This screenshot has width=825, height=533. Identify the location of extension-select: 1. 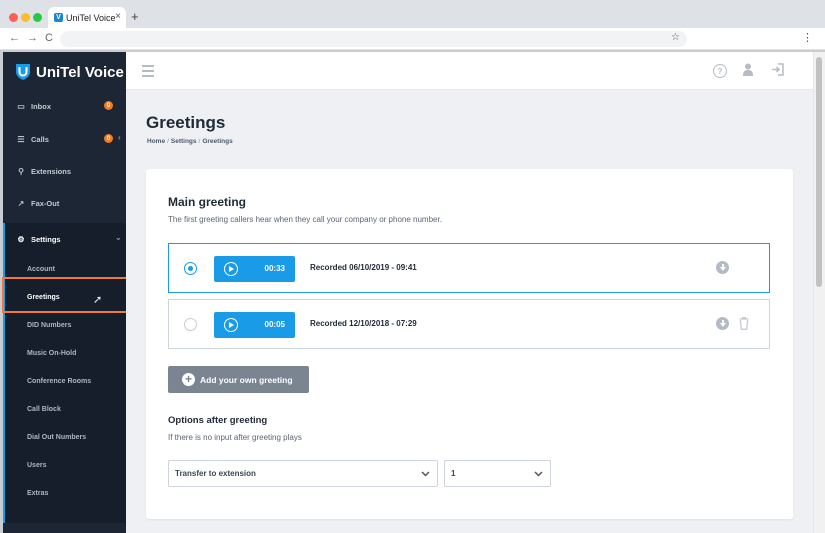
(497, 473).